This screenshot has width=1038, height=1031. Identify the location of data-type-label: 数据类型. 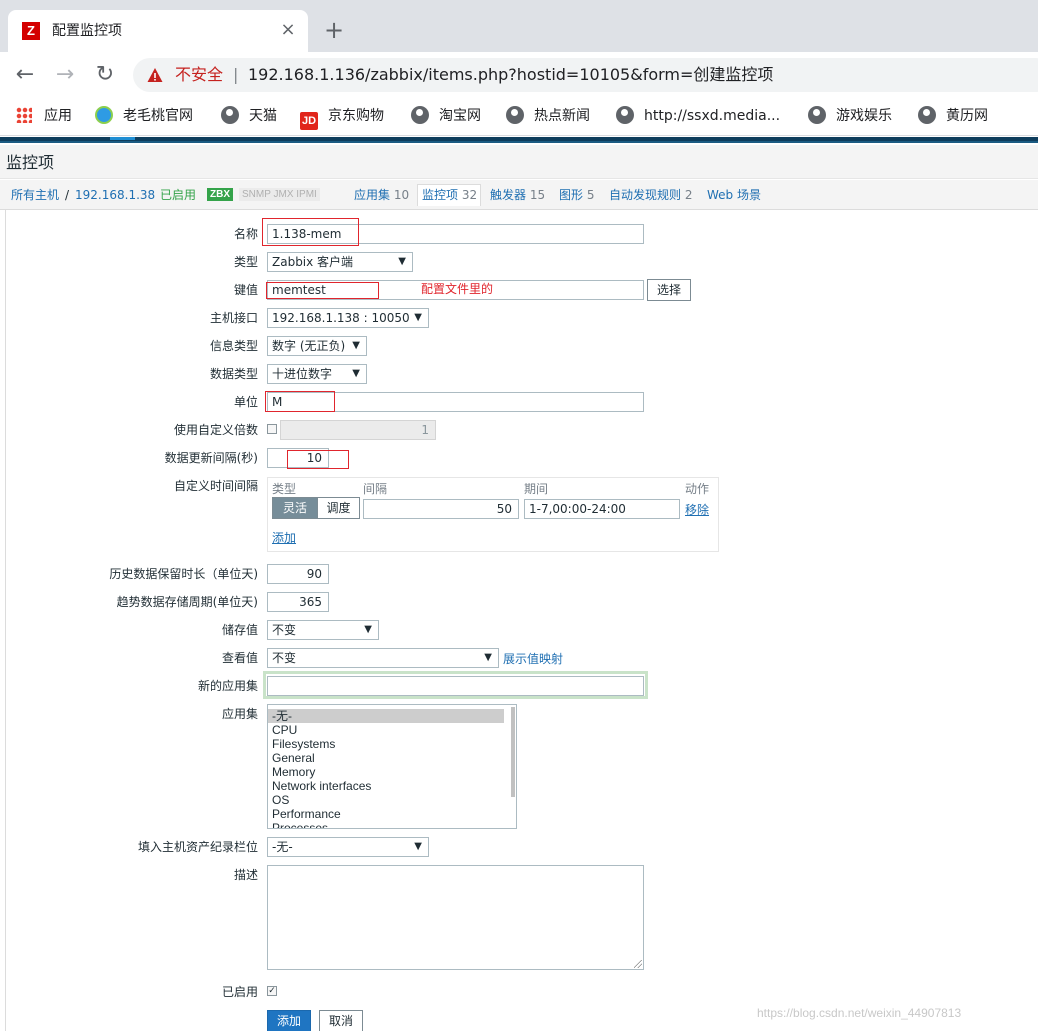
(233, 374).